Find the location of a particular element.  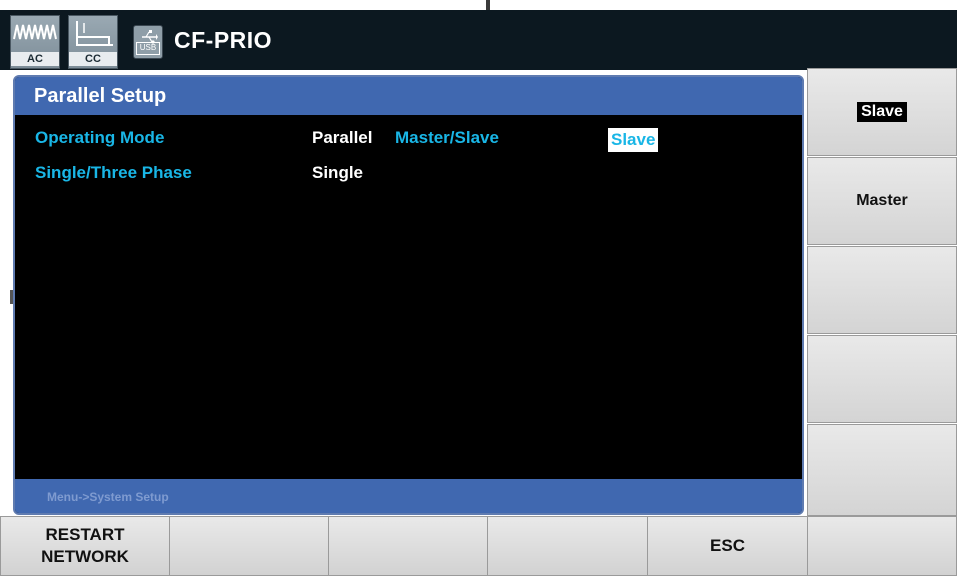

softkey-column: Slave Master is located at coordinates (882, 292).